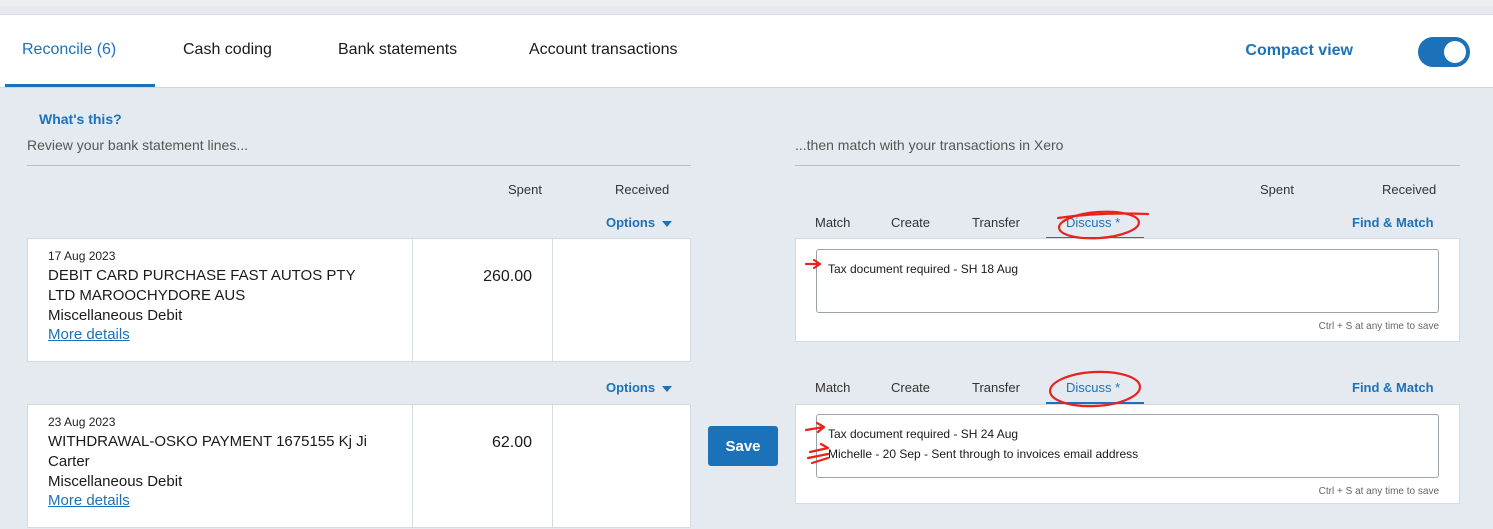  What do you see at coordinates (511, 442) in the screenshot?
I see `statement-spent-value: 62.00` at bounding box center [511, 442].